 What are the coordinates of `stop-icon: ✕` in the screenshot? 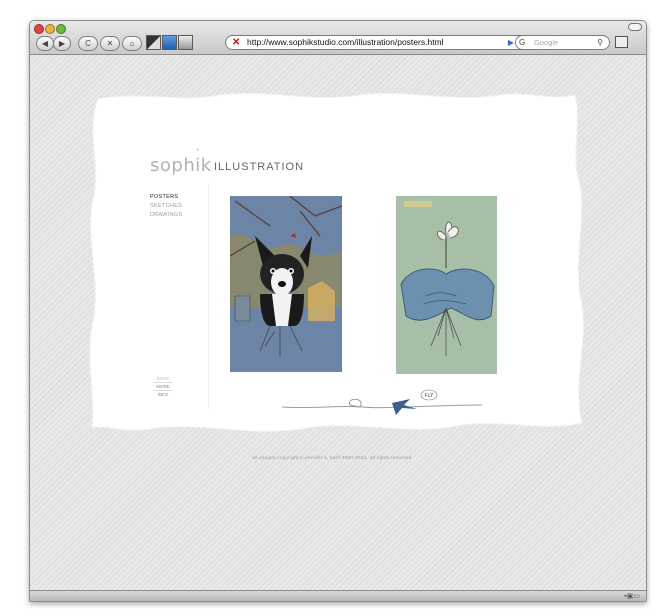 It's located at (110, 43).